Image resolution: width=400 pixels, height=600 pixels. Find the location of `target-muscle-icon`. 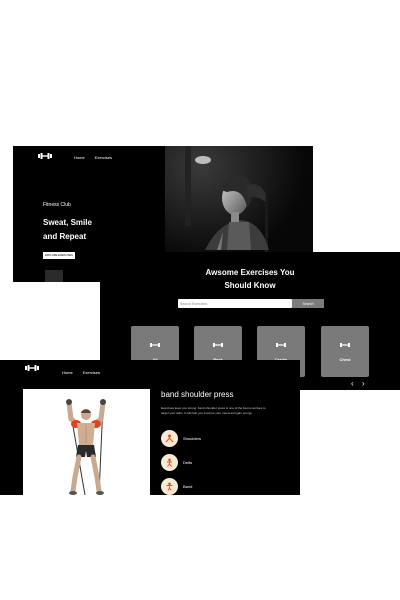

target-muscle-icon is located at coordinates (169, 462).